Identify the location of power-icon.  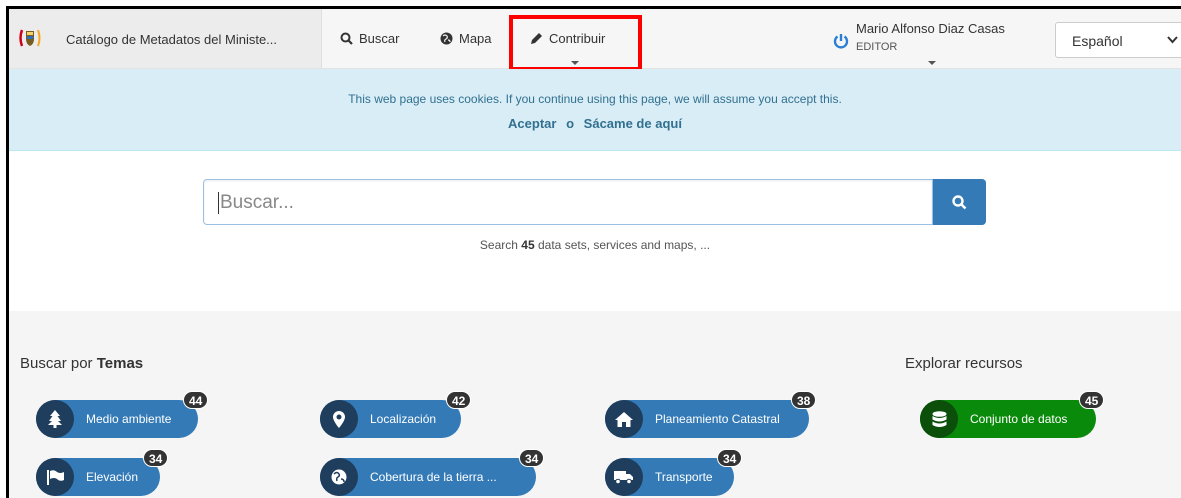
(841, 41).